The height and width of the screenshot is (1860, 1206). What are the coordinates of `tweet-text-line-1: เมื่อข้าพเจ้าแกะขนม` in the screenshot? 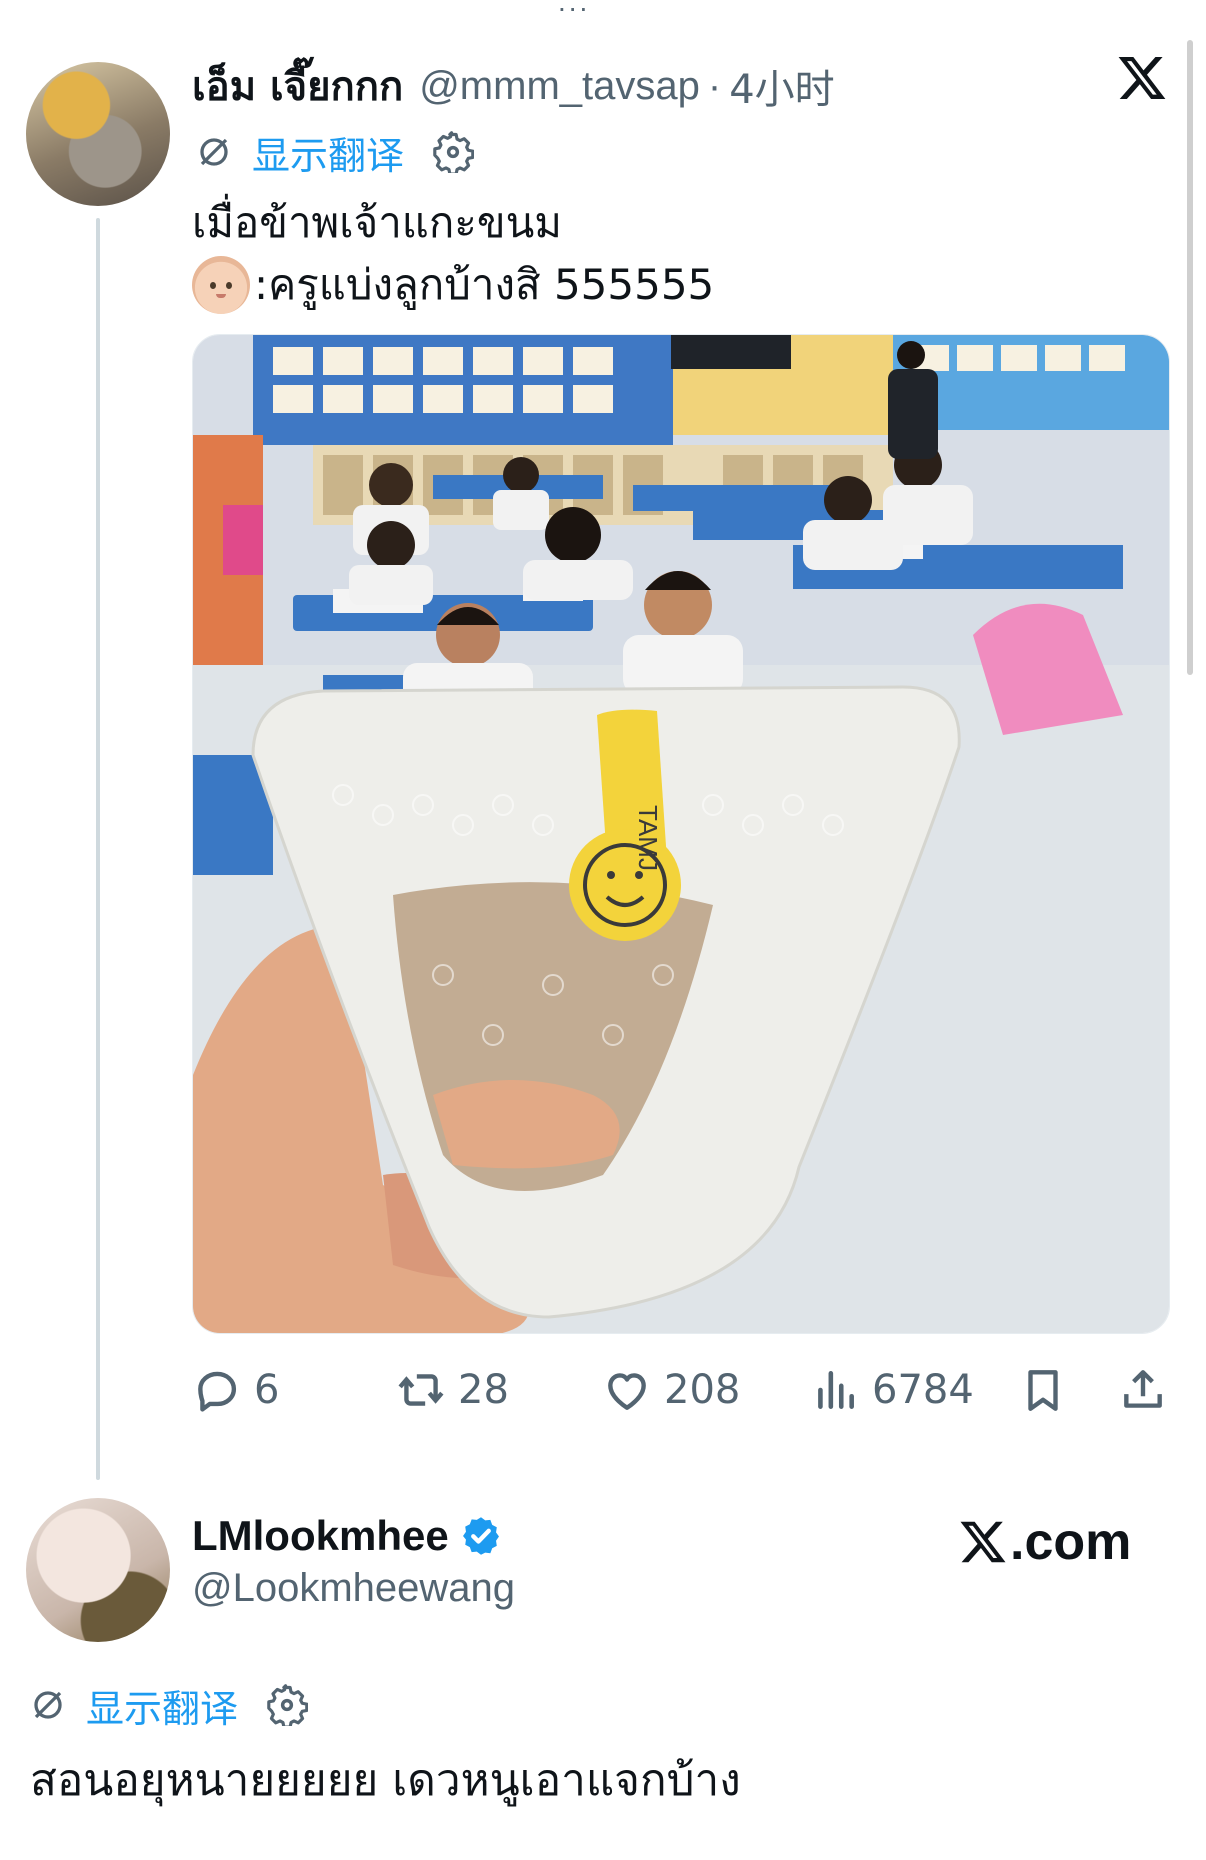 It's located at (377, 222).